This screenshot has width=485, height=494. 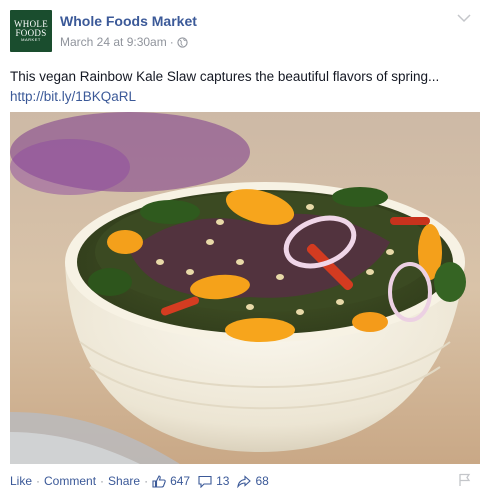 What do you see at coordinates (261, 481) in the screenshot?
I see `shares-count: 68` at bounding box center [261, 481].